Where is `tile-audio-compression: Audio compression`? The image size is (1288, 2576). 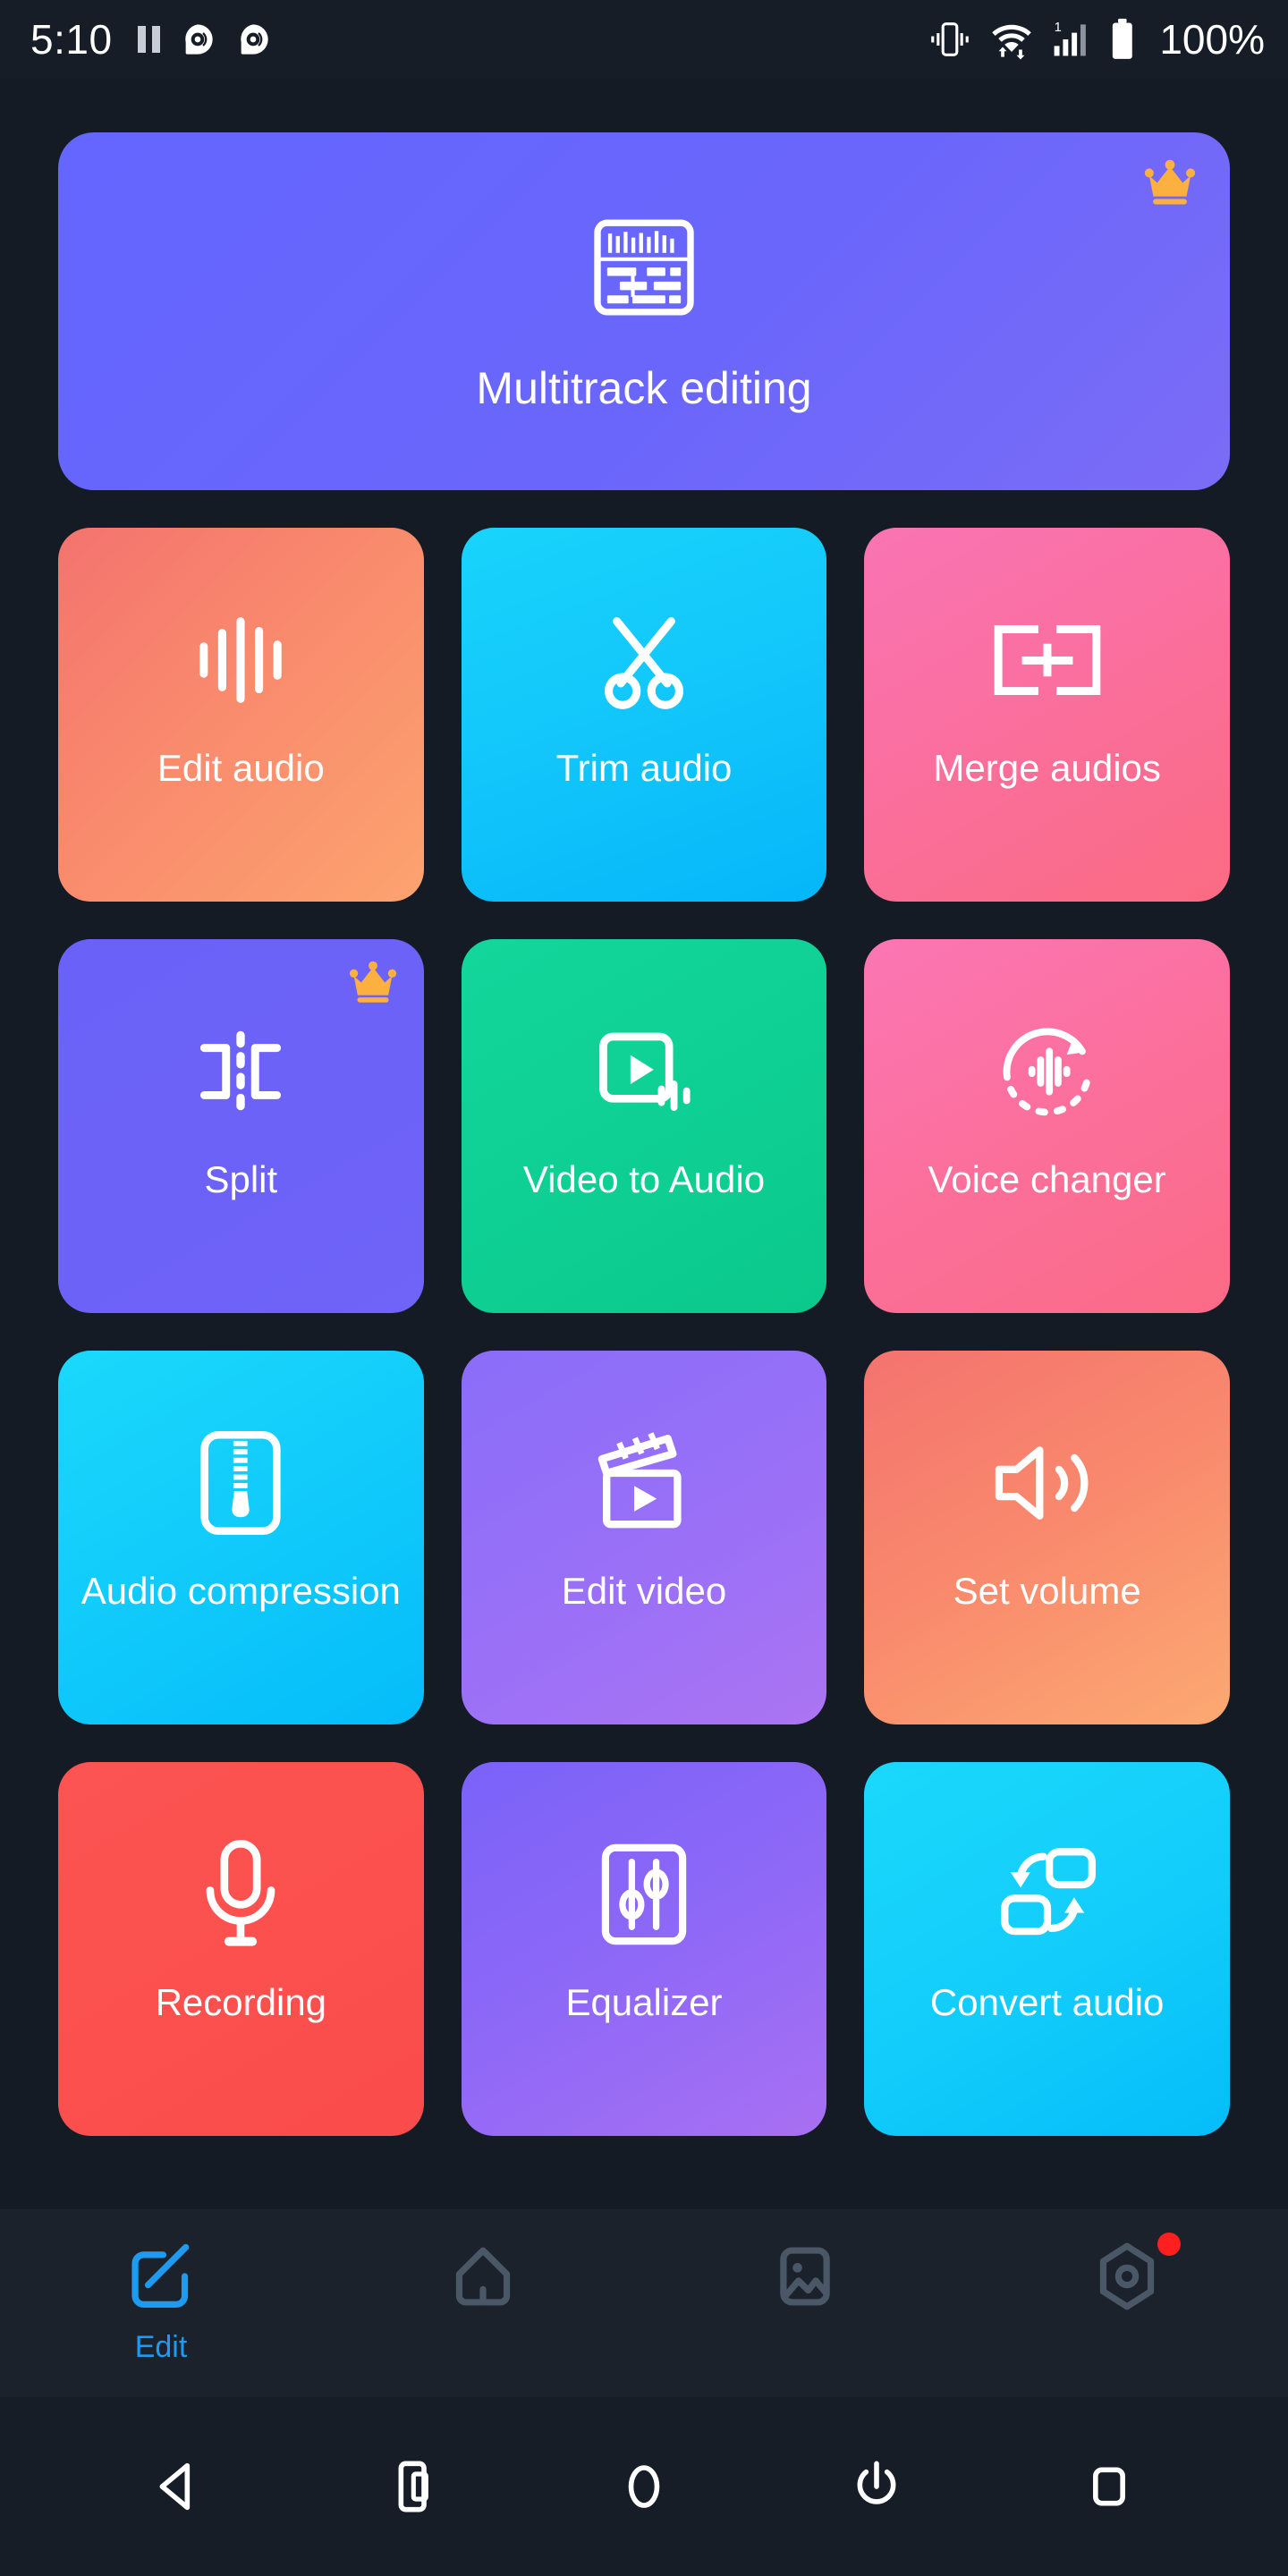
tile-audio-compression: Audio compression is located at coordinates (241, 1537).